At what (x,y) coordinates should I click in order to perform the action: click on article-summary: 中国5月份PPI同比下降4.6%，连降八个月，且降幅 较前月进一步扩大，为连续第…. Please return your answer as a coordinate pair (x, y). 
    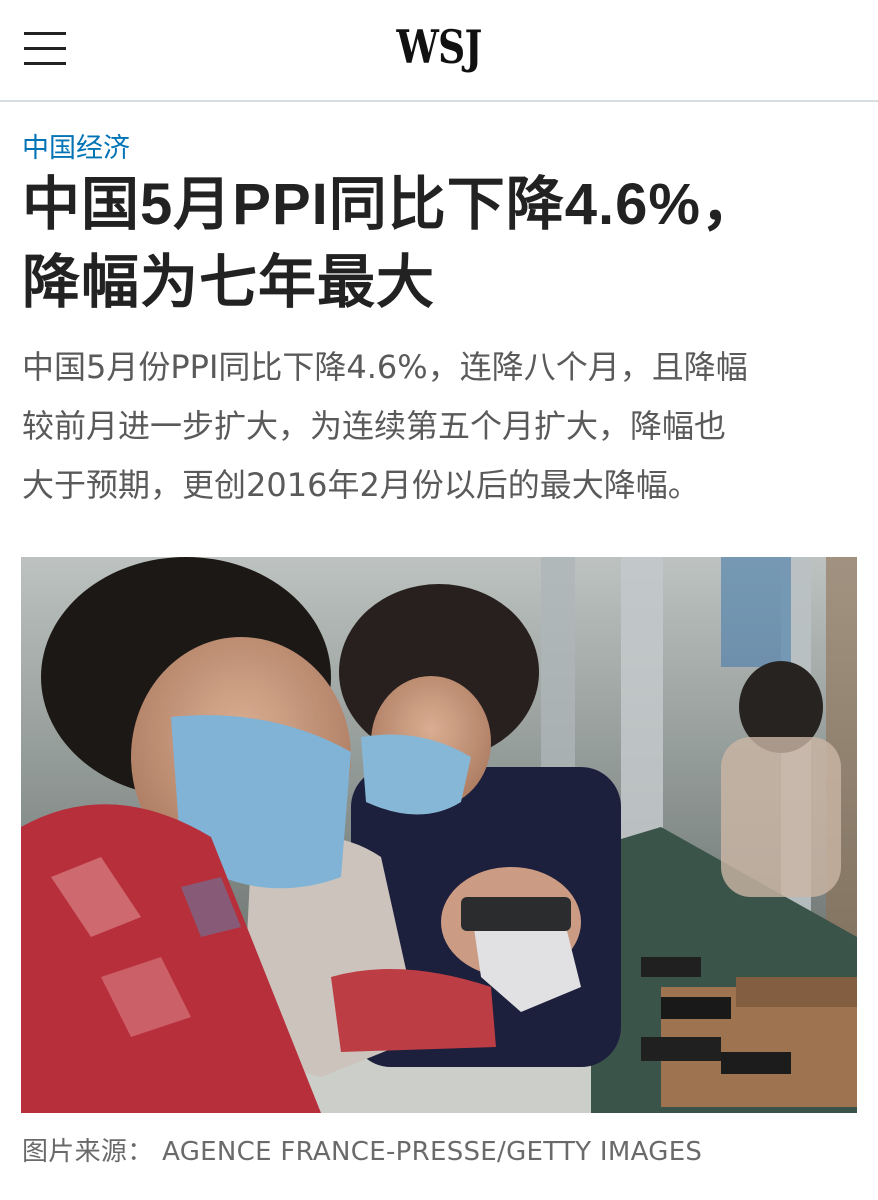
    Looking at the image, I should click on (440, 426).